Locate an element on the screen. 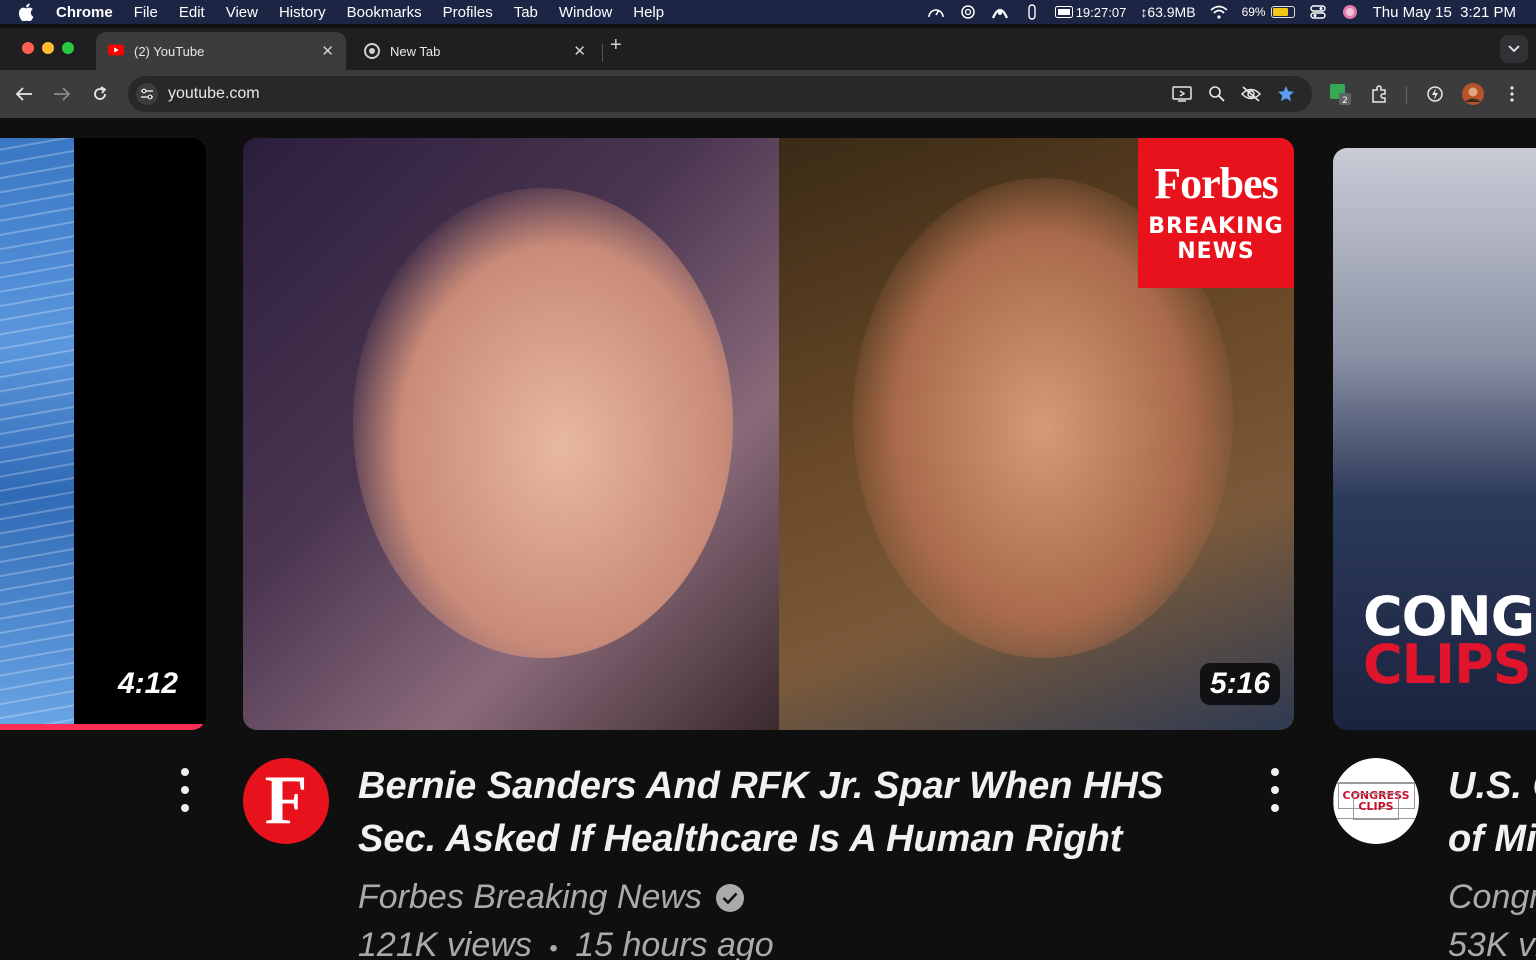 The image size is (1536, 960). menu-help: Help is located at coordinates (648, 12).